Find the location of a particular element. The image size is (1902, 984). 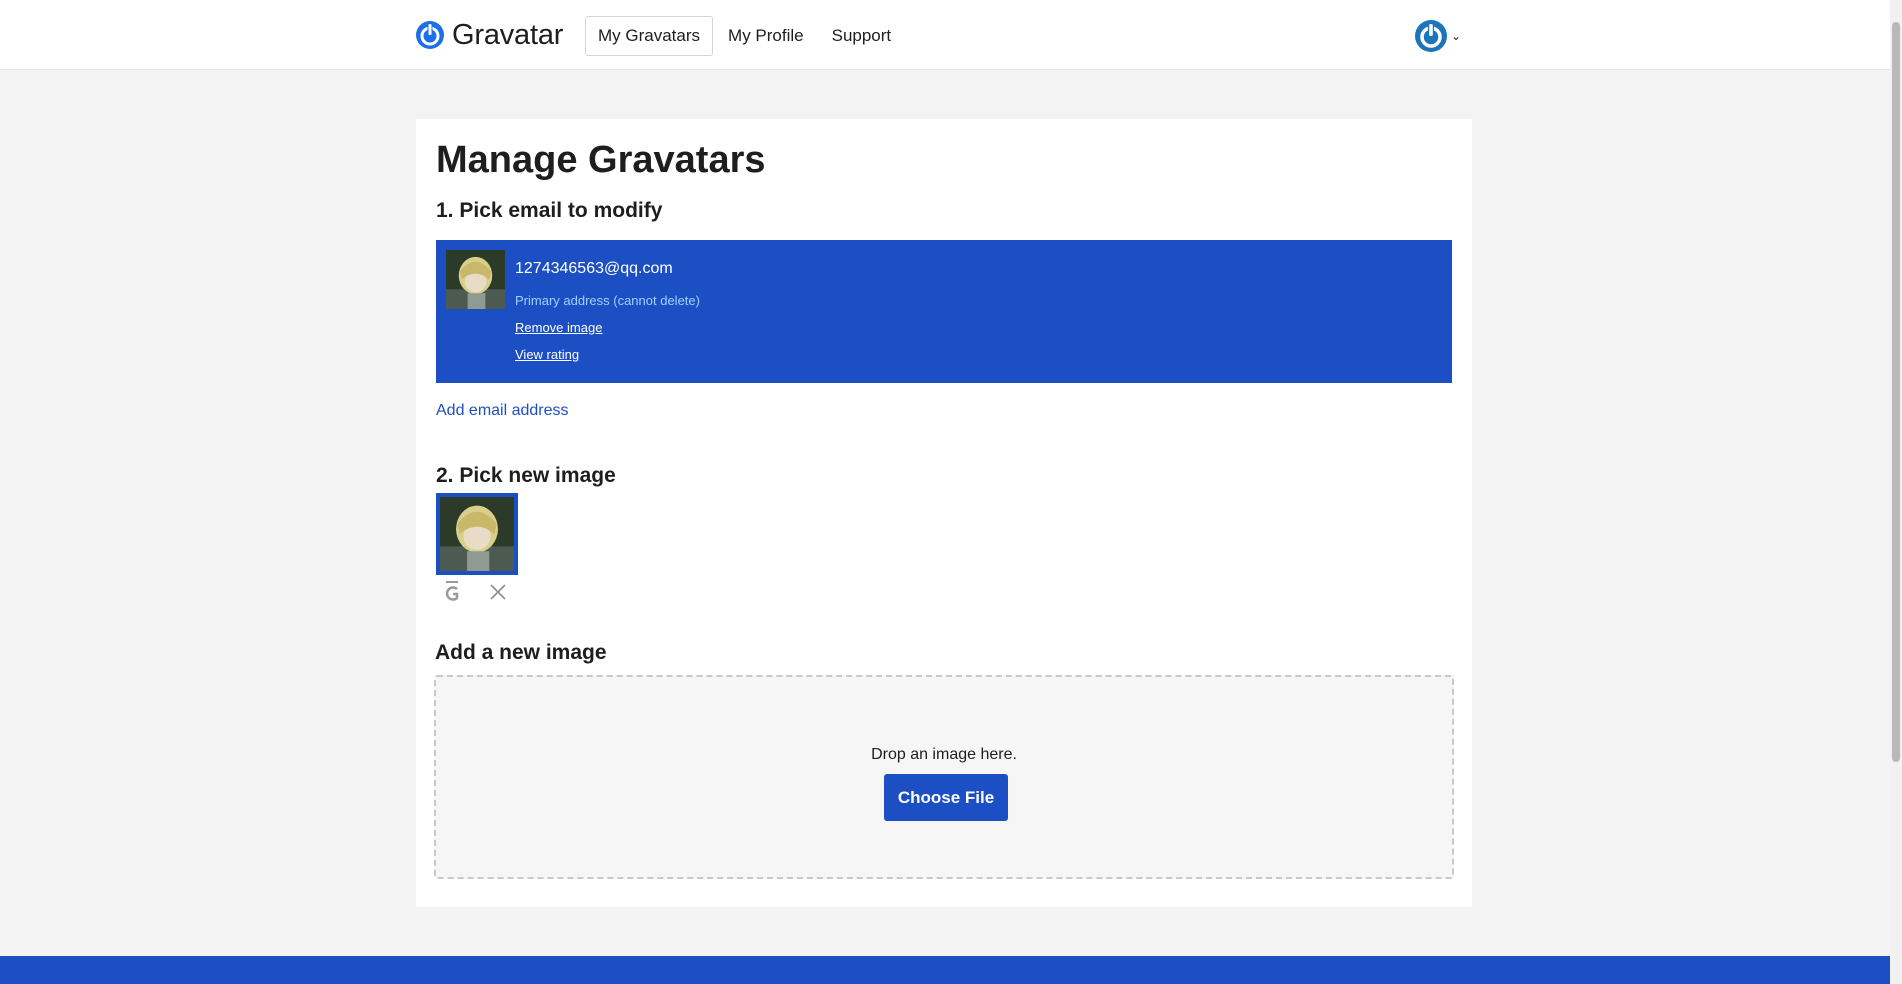

rated-g-icon is located at coordinates (452, 591).